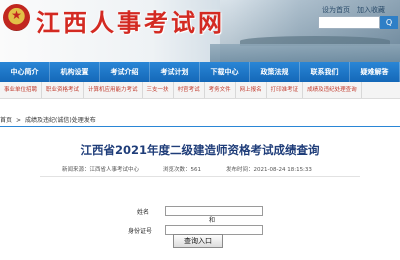 This screenshot has height=260, width=400. Describe the element at coordinates (349, 22) in the screenshot. I see `search-input` at that location.